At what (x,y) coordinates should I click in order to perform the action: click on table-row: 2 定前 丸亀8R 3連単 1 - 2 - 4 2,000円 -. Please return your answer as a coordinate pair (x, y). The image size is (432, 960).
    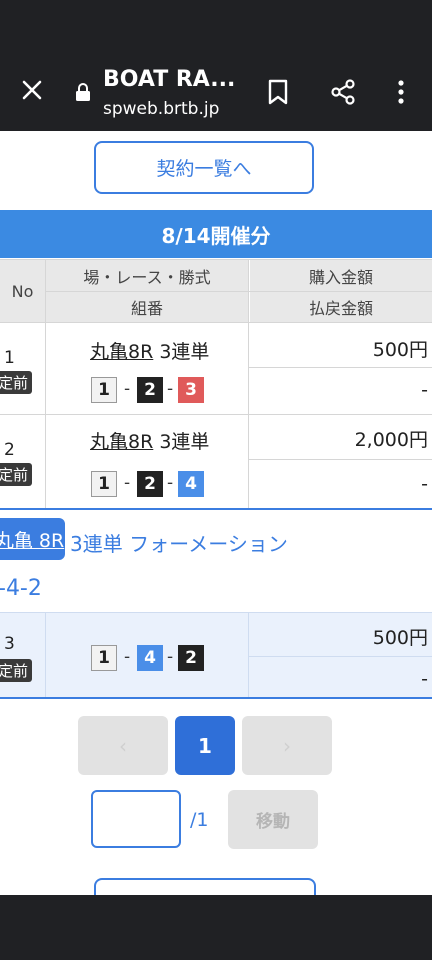
    Looking at the image, I should click on (216, 461).